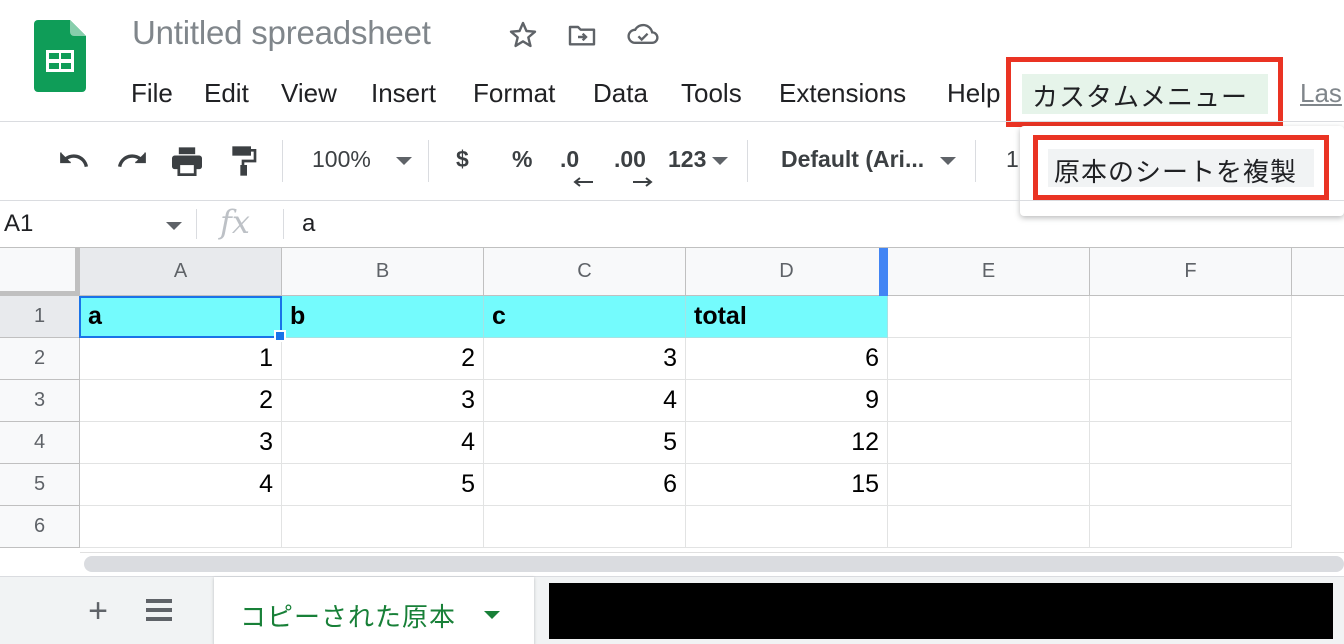  I want to click on column-header-g, so click(1318, 272).